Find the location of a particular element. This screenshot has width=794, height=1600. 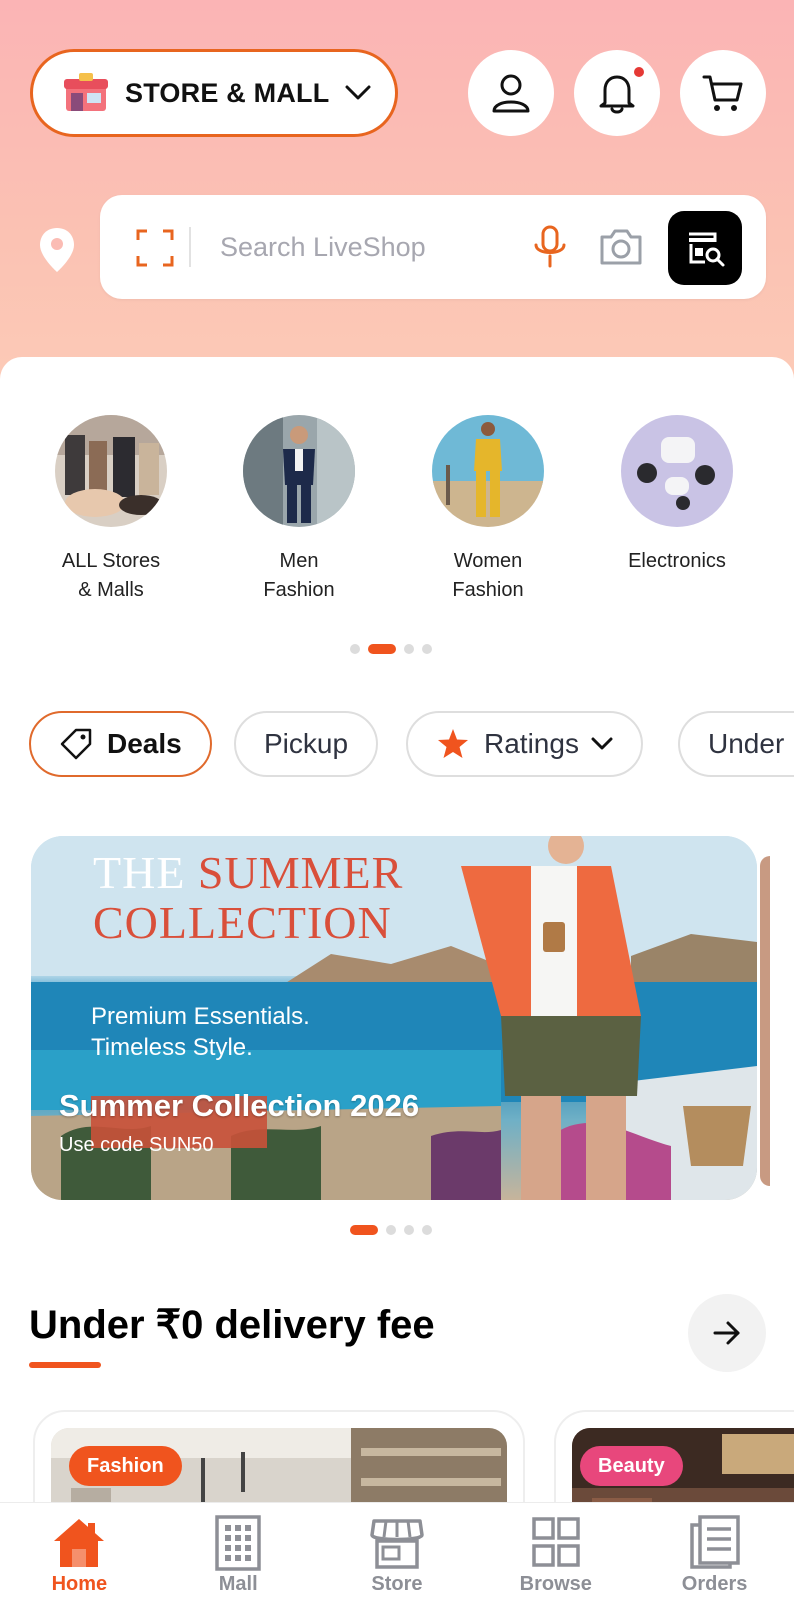

filter-chip-ratings: Ratings is located at coordinates (524, 744).